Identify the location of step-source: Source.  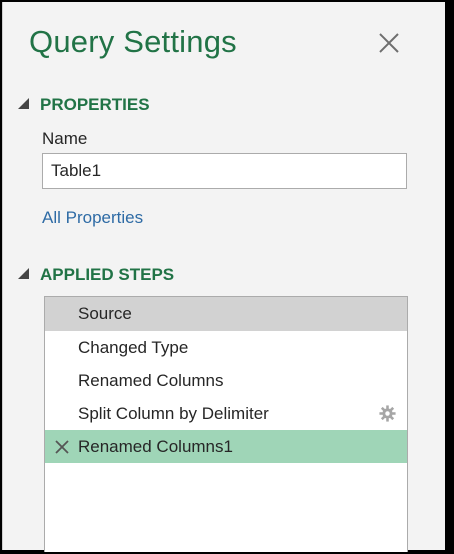
(226, 314).